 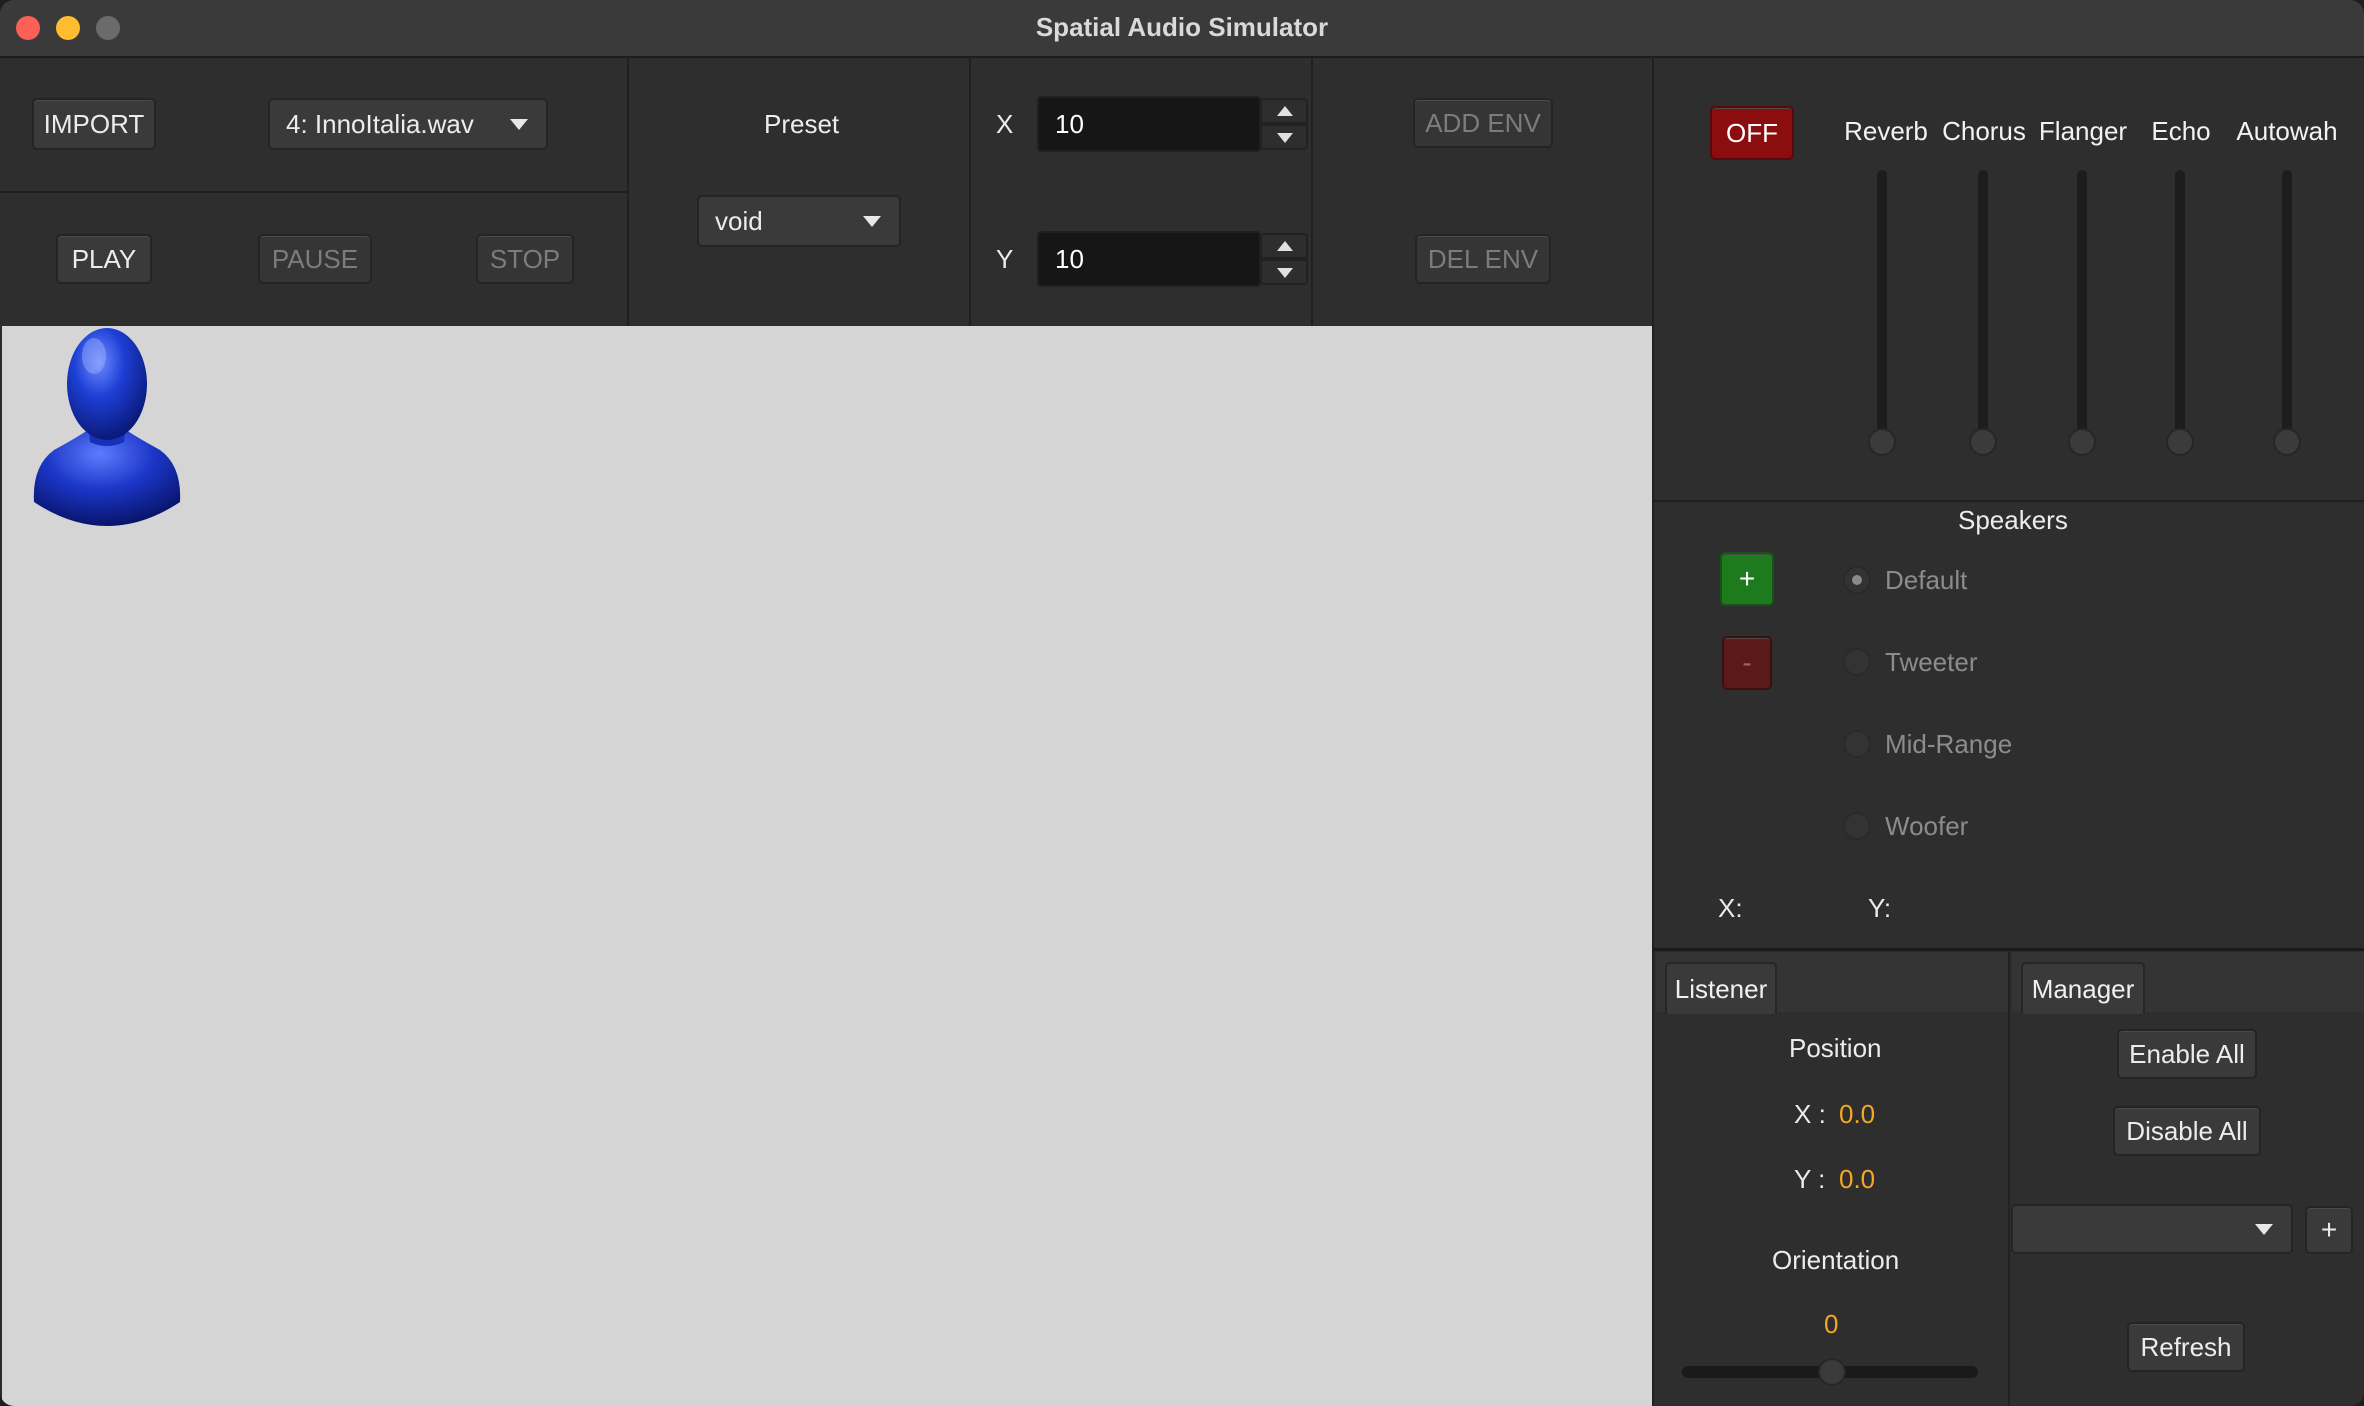 What do you see at coordinates (104, 259) in the screenshot?
I see `play-button: PLAY` at bounding box center [104, 259].